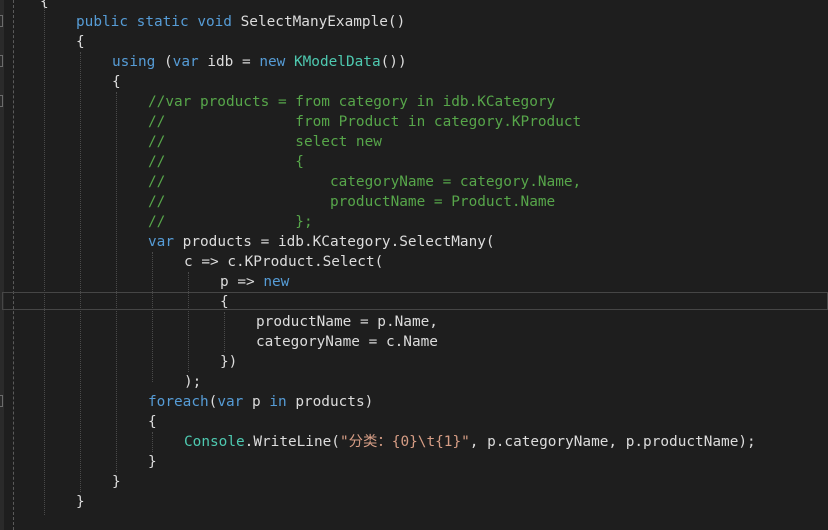  What do you see at coordinates (229, 62) in the screenshot?
I see `code-token: idb =` at bounding box center [229, 62].